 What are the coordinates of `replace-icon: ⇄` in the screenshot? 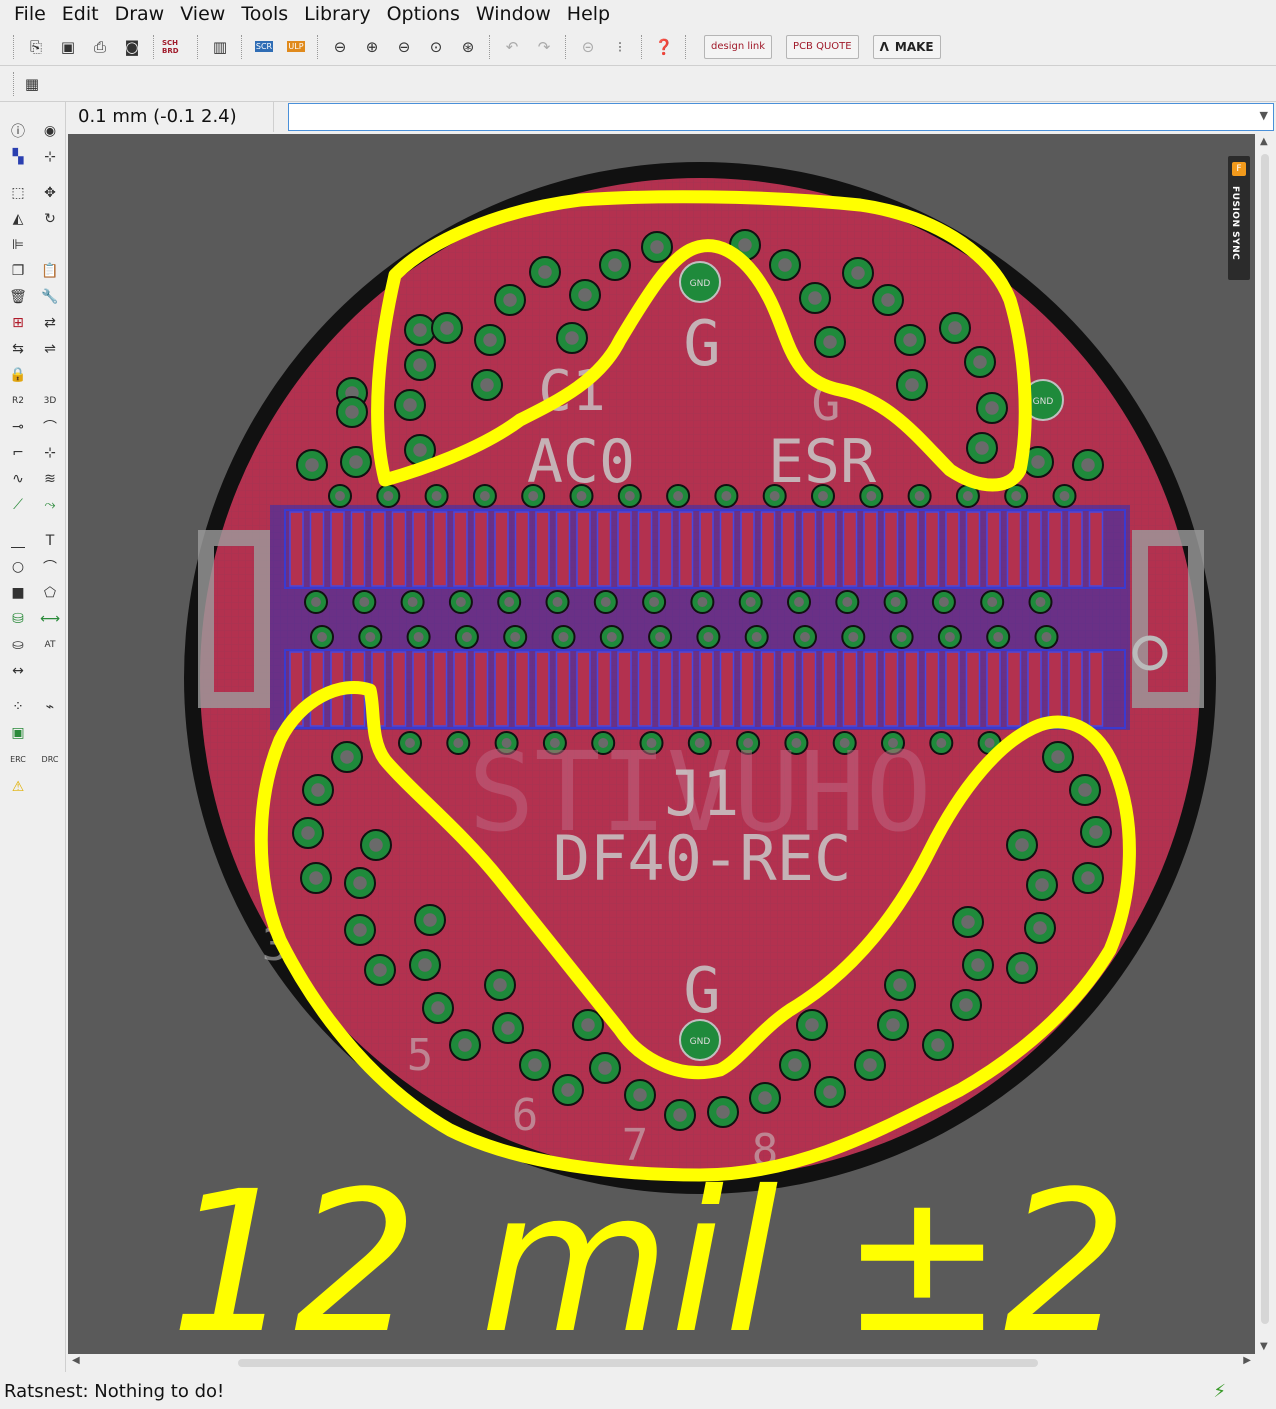 It's located at (50, 323).